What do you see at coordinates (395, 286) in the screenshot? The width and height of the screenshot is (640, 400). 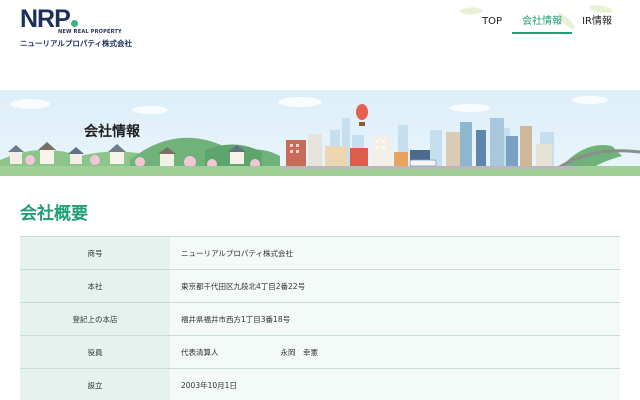 I see `row-value: 東京都千代田区九段北4丁目2番22号` at bounding box center [395, 286].